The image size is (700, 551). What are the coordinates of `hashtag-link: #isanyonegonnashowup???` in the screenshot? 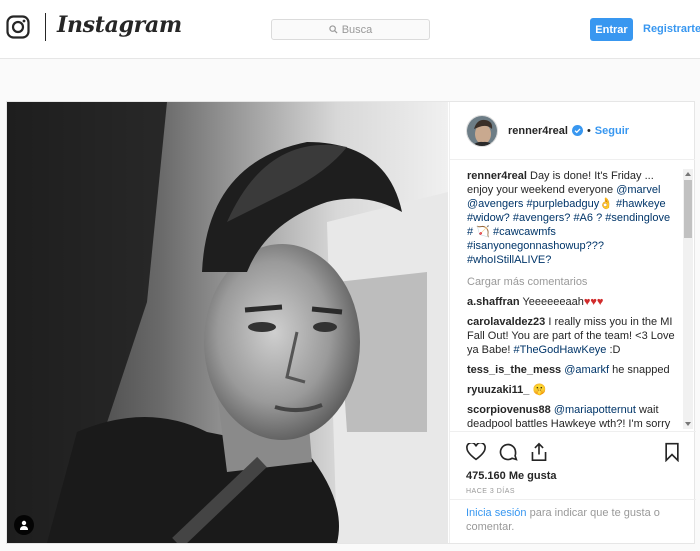 It's located at (535, 246).